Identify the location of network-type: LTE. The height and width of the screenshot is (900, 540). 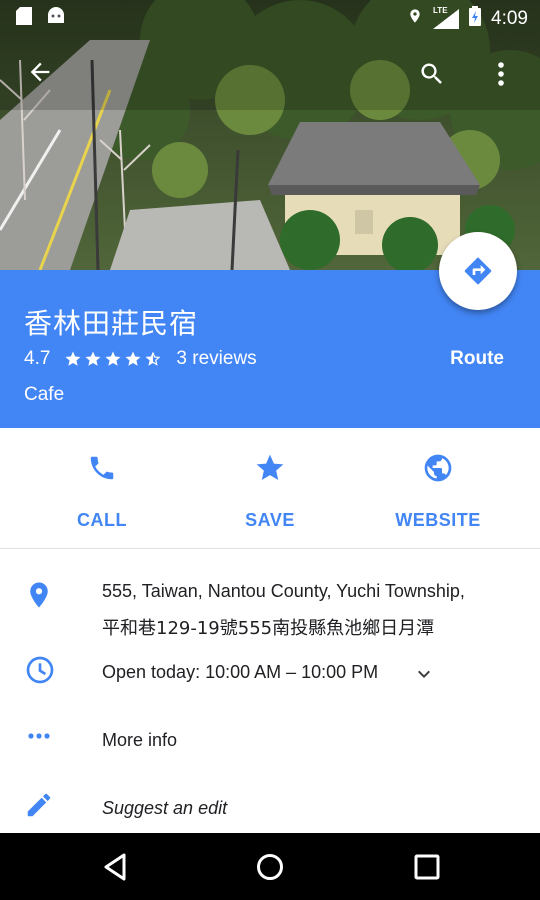
(440, 10).